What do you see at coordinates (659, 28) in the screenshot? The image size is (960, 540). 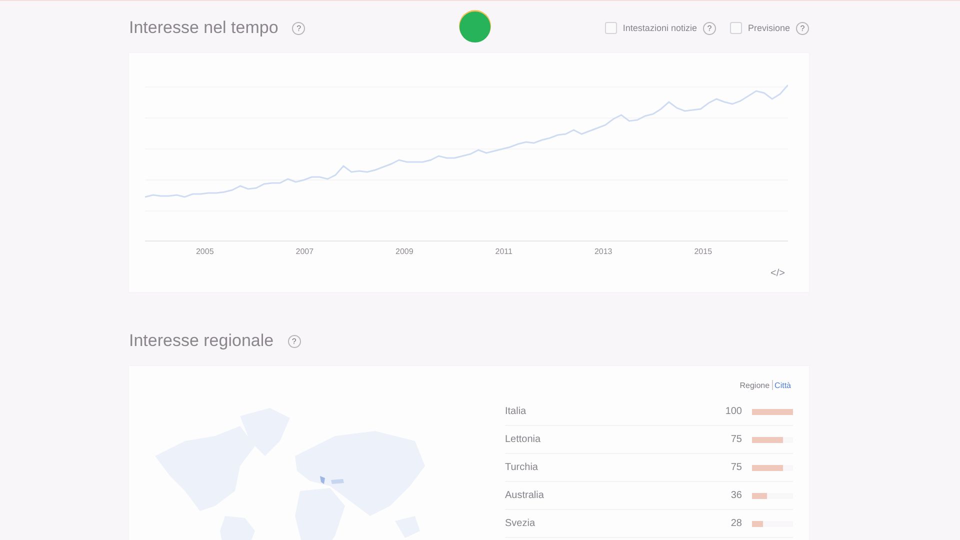 I see `checkbox-label: Intestazioni notizie` at bounding box center [659, 28].